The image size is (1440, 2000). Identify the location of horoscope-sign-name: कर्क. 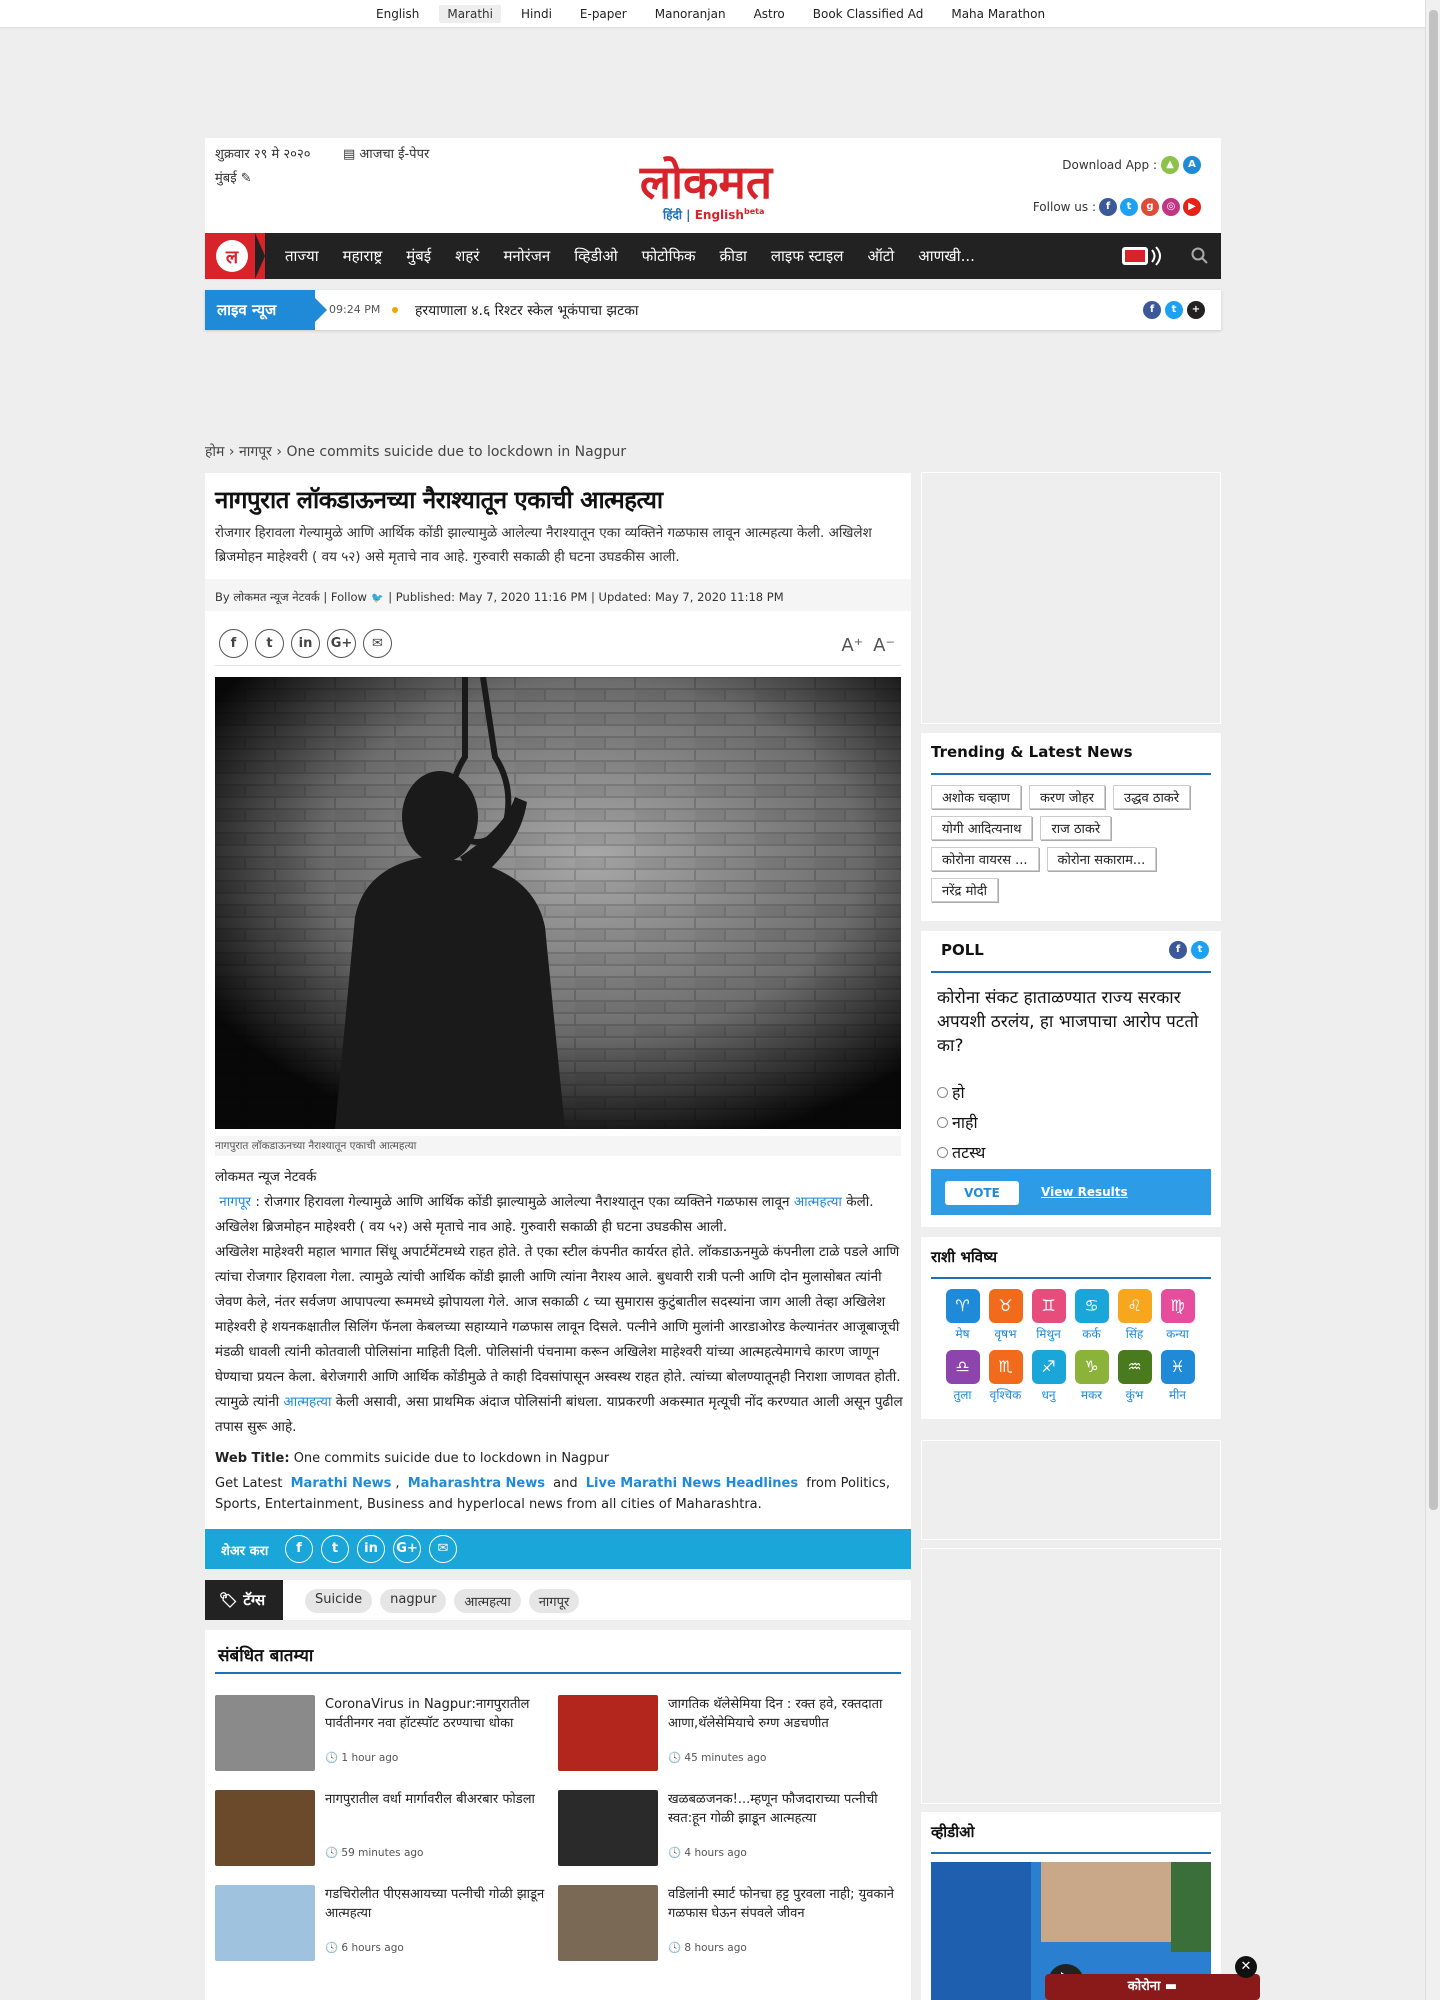
(1091, 1333).